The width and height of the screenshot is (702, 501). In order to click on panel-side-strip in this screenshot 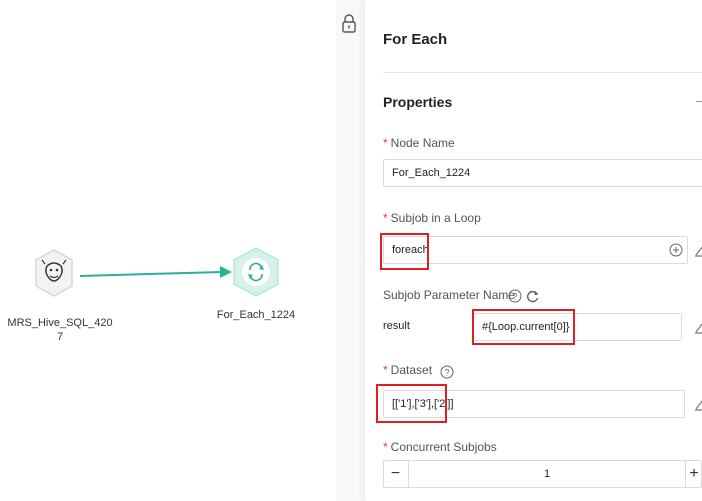, I will do `click(350, 250)`.